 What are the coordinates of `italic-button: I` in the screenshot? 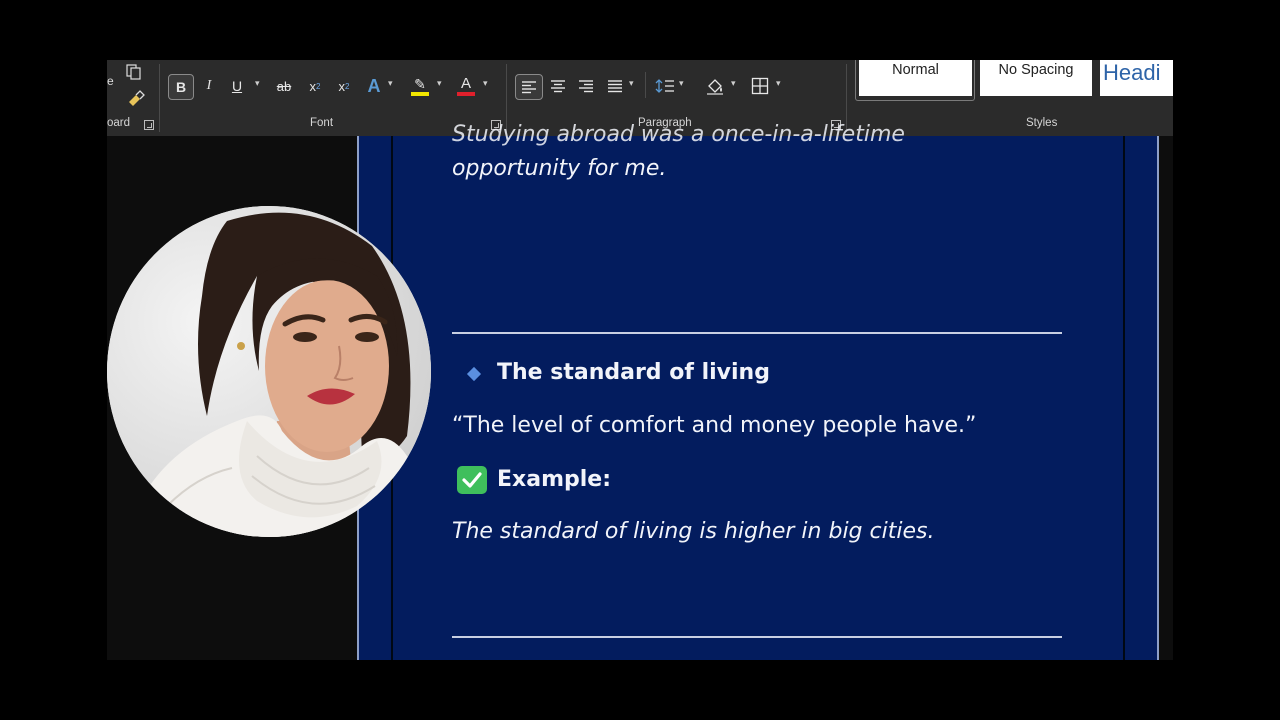 It's located at (209, 86).